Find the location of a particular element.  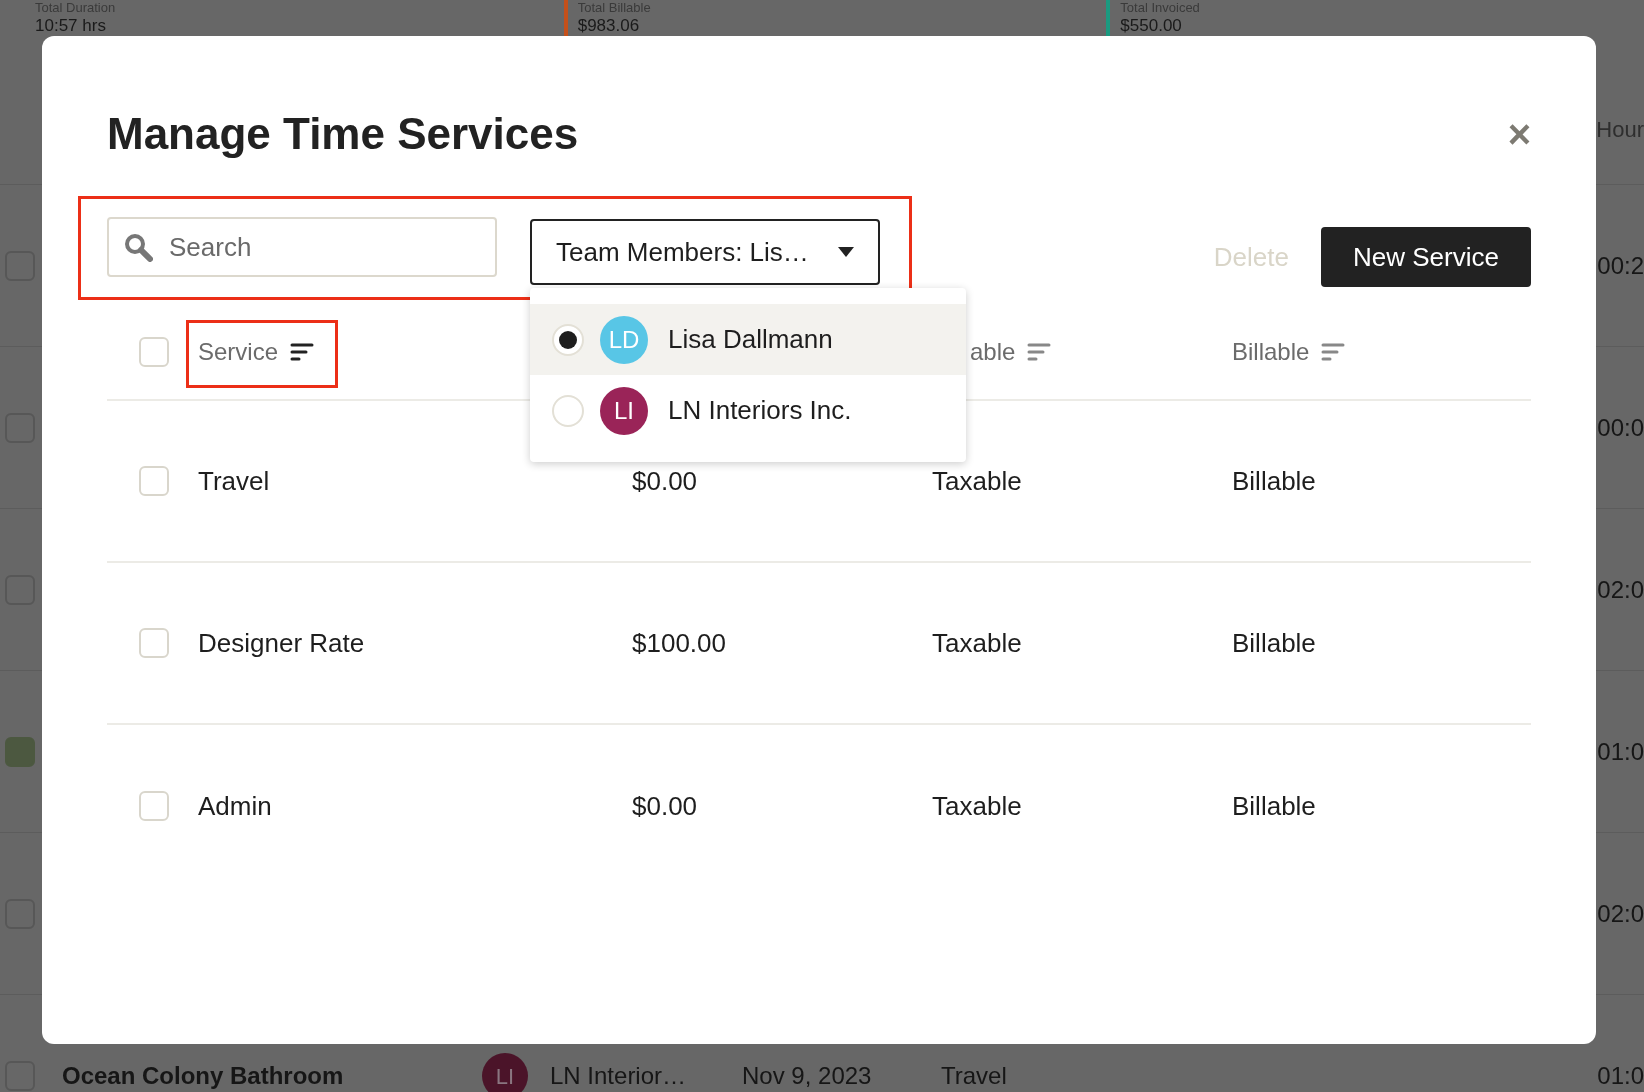

hours-value: 00:0 is located at coordinates (1620, 427).